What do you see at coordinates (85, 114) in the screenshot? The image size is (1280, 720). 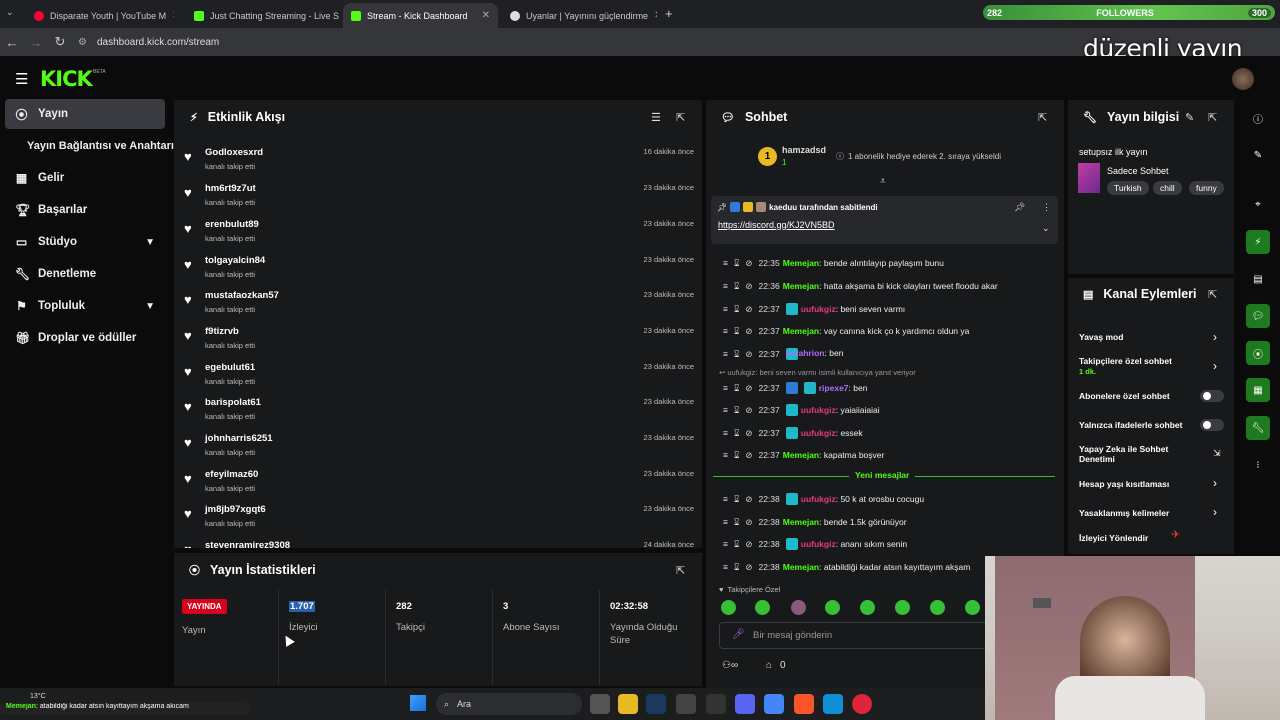 I see `sidebar-item-yayin: ⦿ Yayın` at bounding box center [85, 114].